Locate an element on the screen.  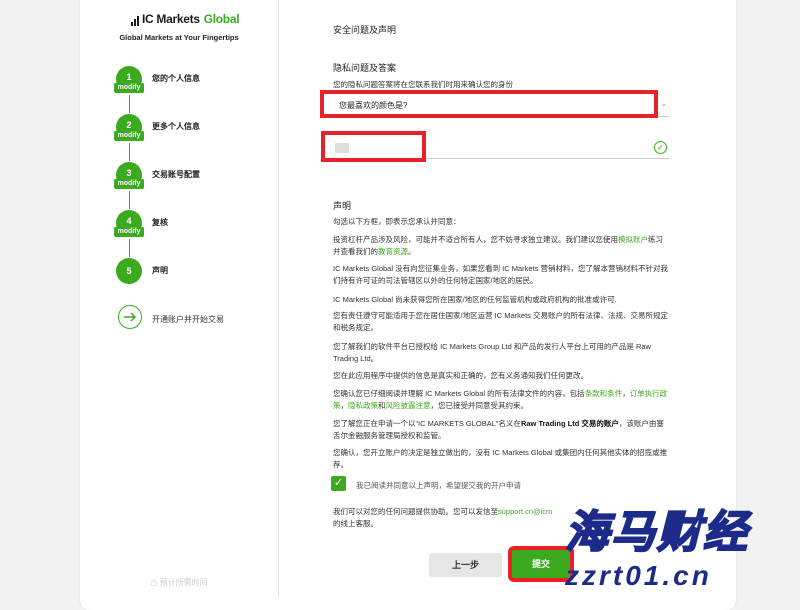
clock-icon: ◷ is located at coordinates (154, 582).